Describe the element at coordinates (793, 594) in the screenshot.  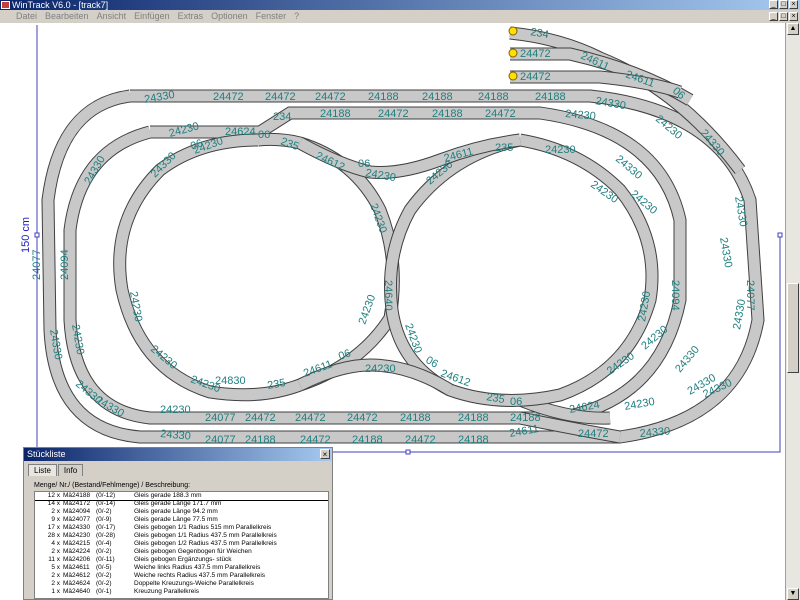
I see `scroll-down-icon: ▼` at that location.